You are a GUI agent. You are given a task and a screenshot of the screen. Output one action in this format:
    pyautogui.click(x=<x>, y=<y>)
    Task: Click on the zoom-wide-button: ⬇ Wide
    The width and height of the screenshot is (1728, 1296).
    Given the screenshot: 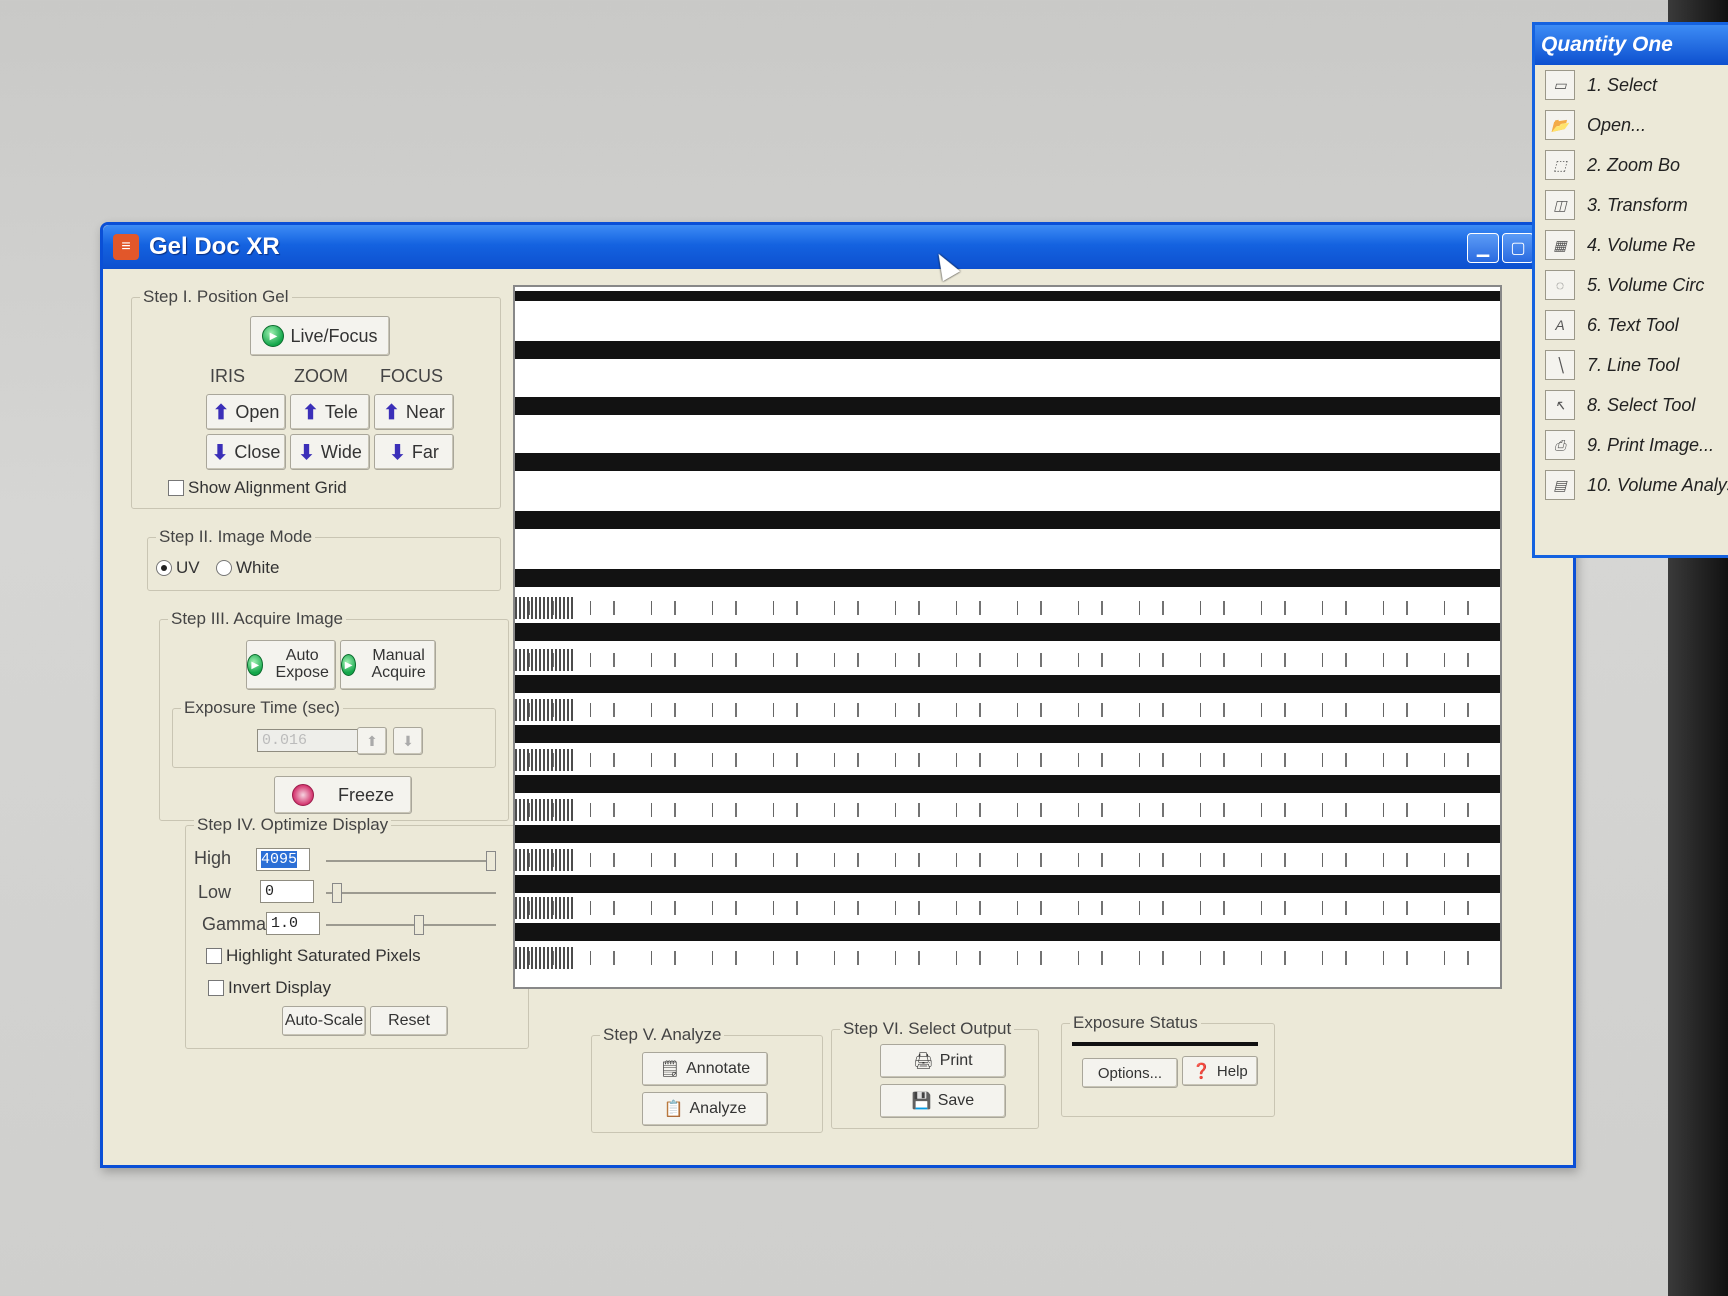 What is the action you would take?
    pyautogui.click(x=330, y=452)
    